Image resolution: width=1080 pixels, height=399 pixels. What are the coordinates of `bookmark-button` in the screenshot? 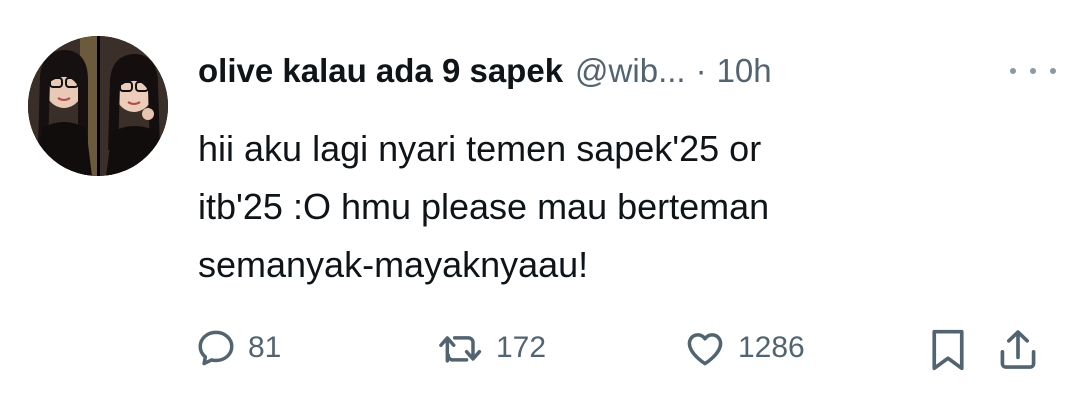 It's located at (948, 350).